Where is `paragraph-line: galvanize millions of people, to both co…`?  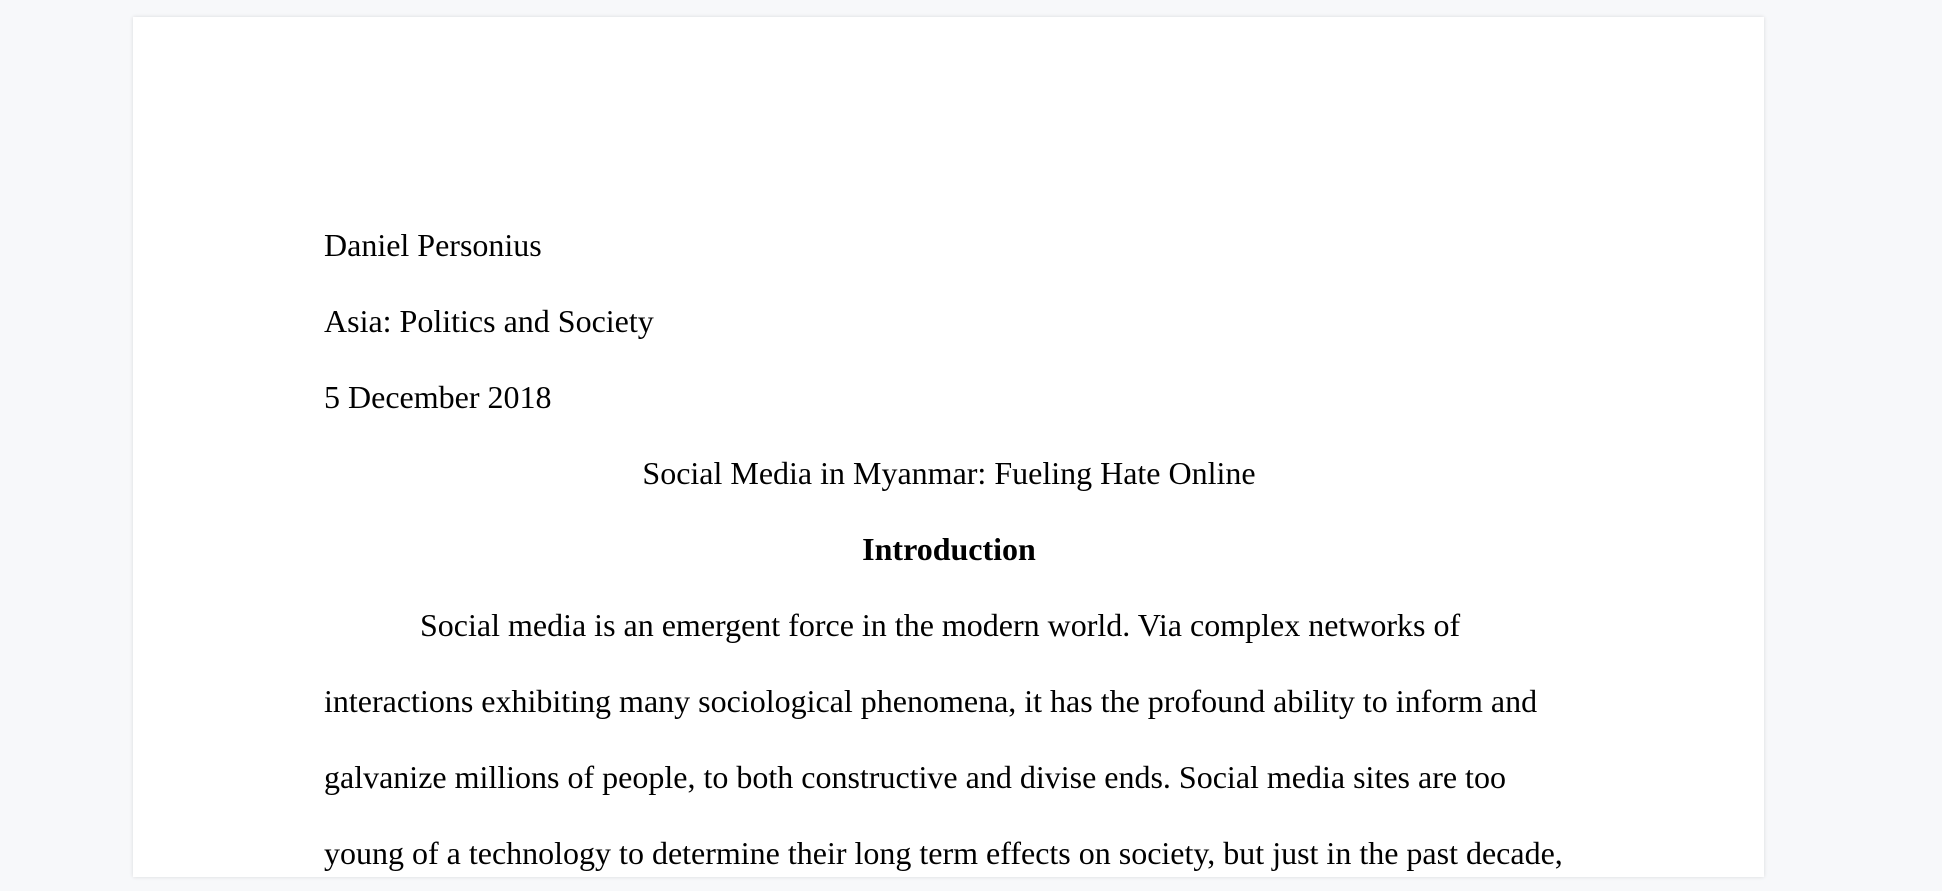
paragraph-line: galvanize millions of people, to both co… is located at coordinates (915, 777).